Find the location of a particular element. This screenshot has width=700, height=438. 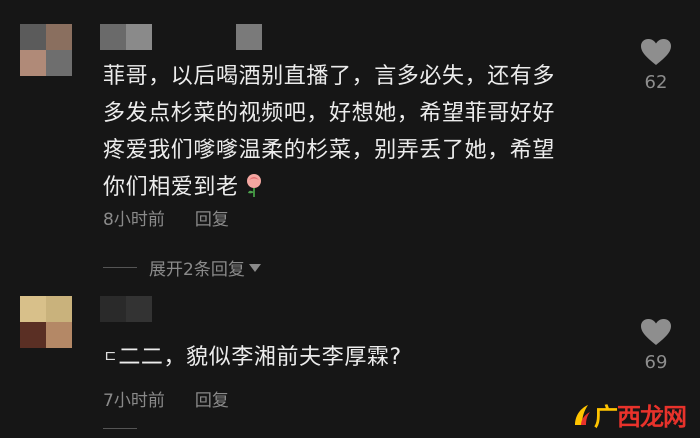

watermark-text: 西龙网 is located at coordinates (652, 417).